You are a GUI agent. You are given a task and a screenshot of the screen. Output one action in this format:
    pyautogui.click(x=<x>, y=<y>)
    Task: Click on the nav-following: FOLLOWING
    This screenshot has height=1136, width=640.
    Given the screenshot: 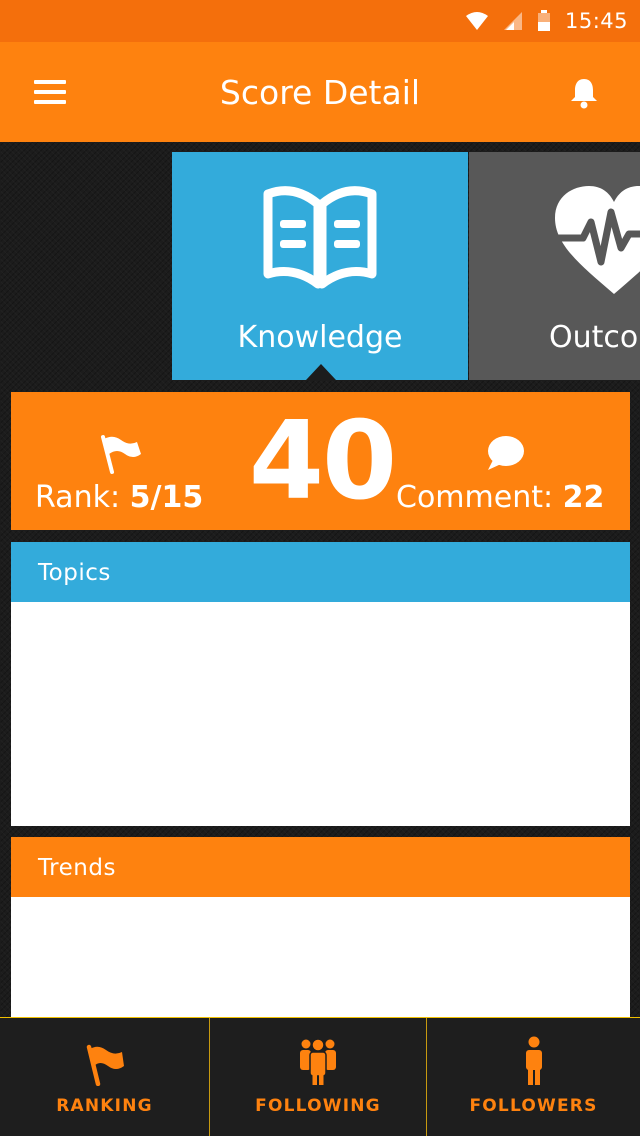 What is the action you would take?
    pyautogui.click(x=317, y=1077)
    